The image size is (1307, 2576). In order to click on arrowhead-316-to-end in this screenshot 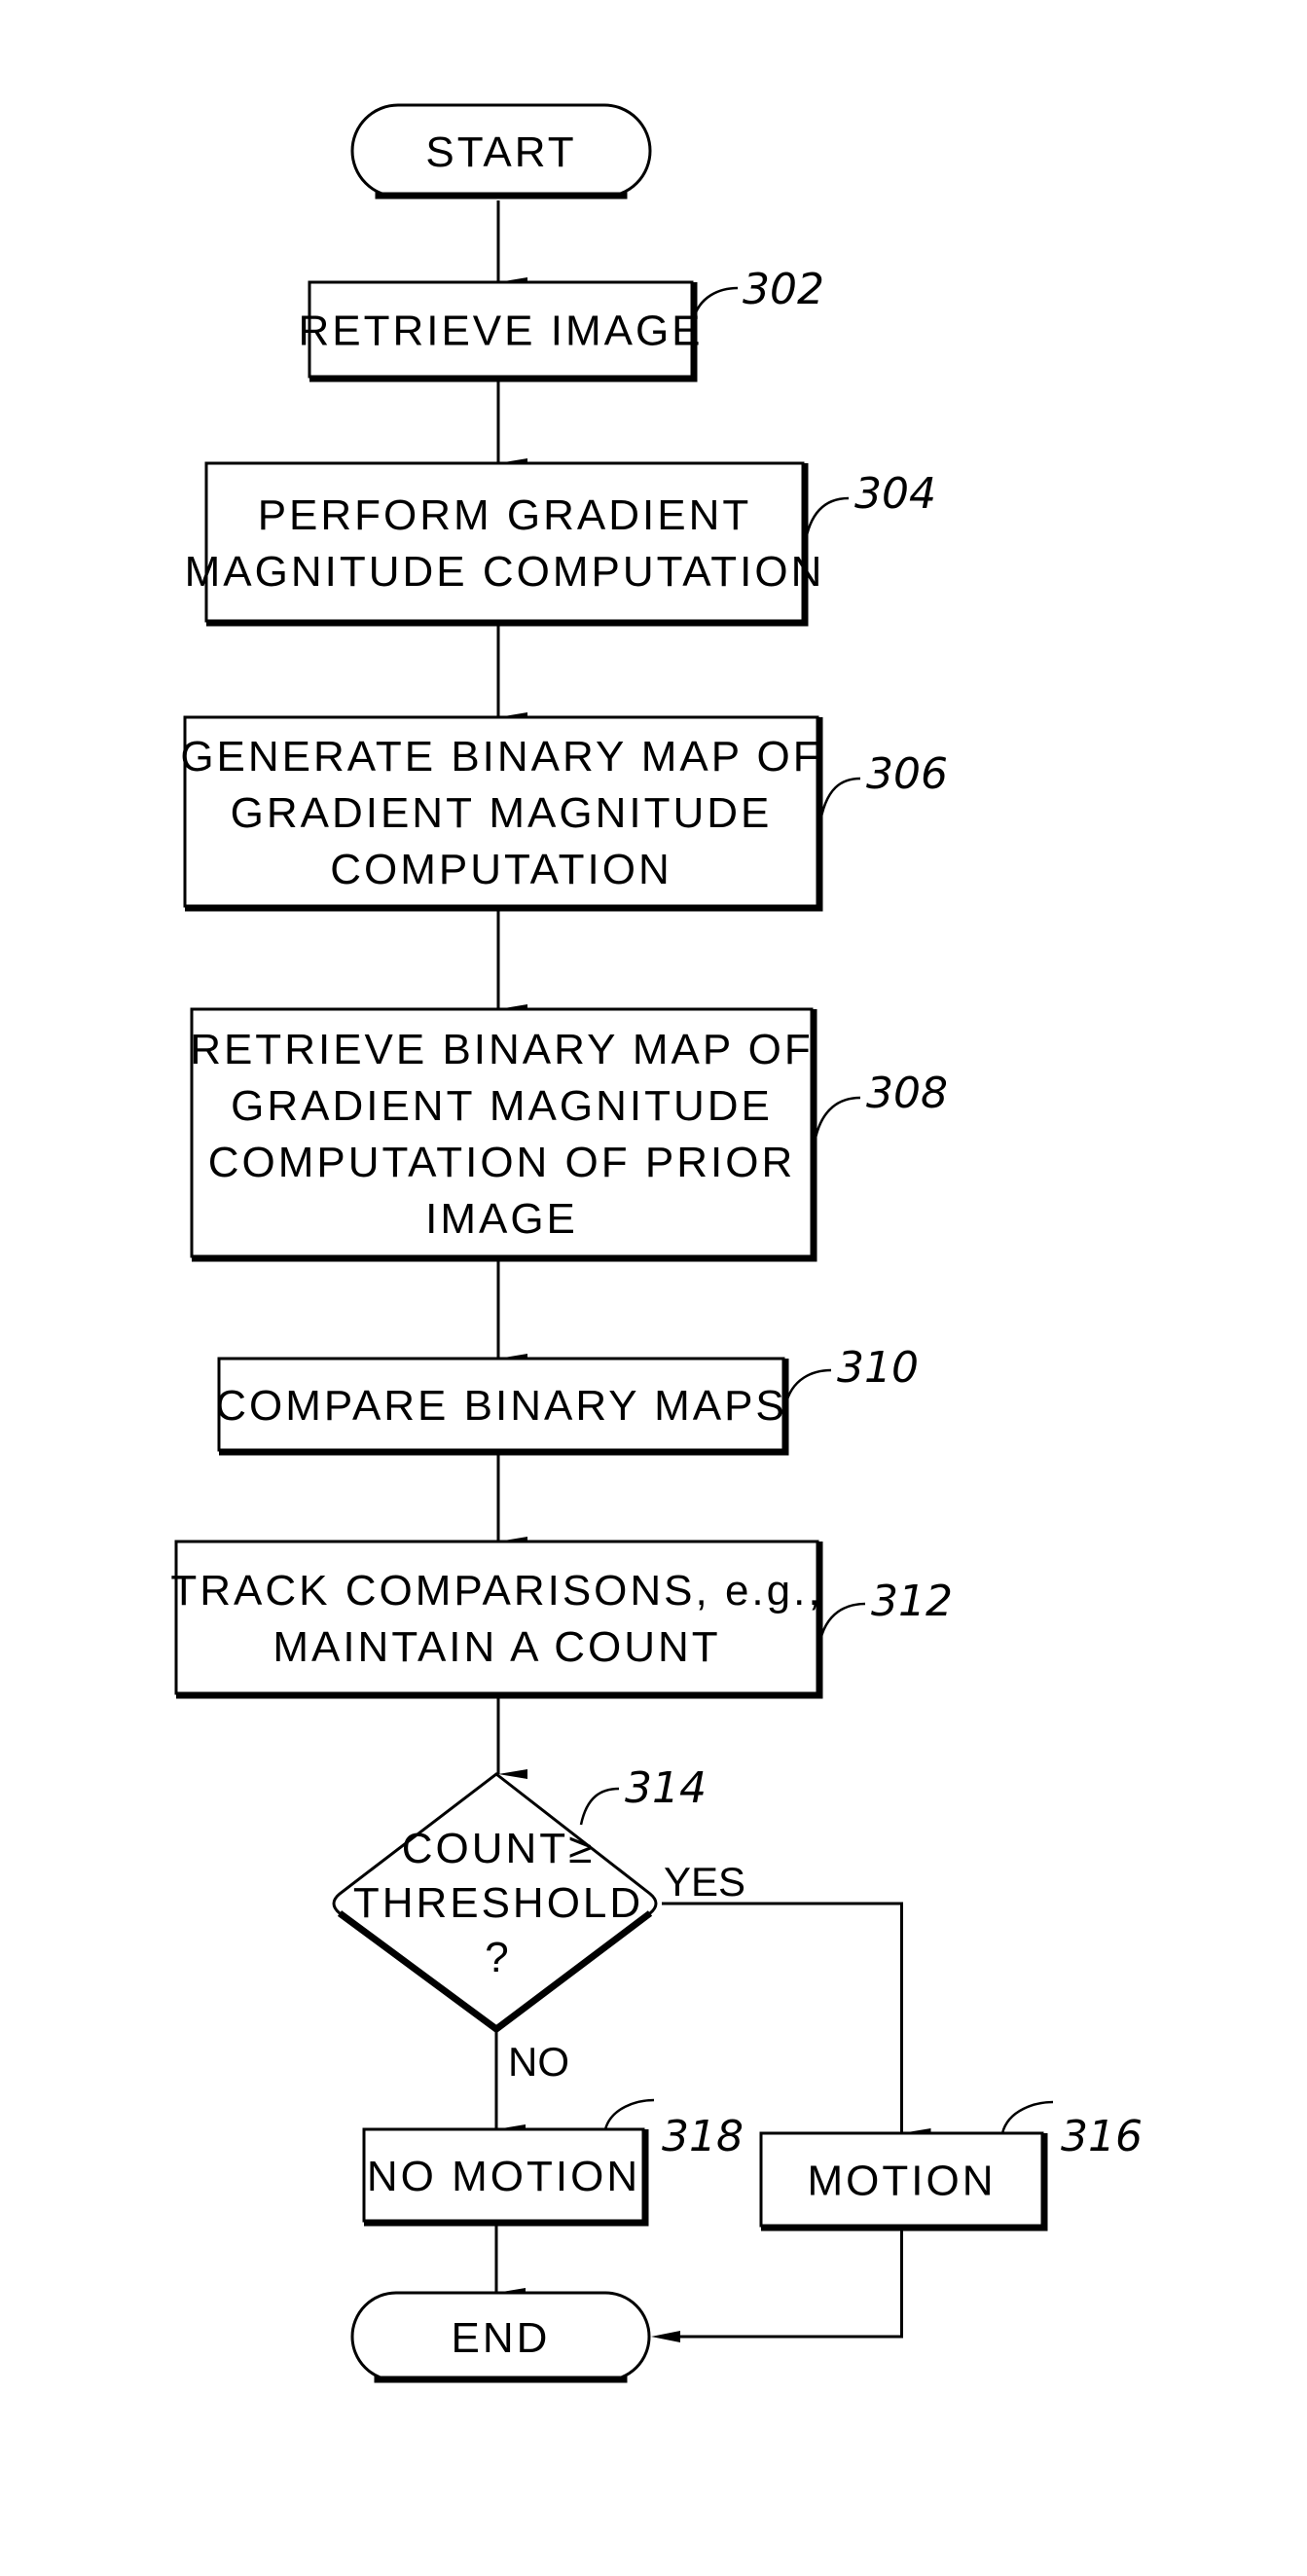, I will do `click(665, 2336)`.